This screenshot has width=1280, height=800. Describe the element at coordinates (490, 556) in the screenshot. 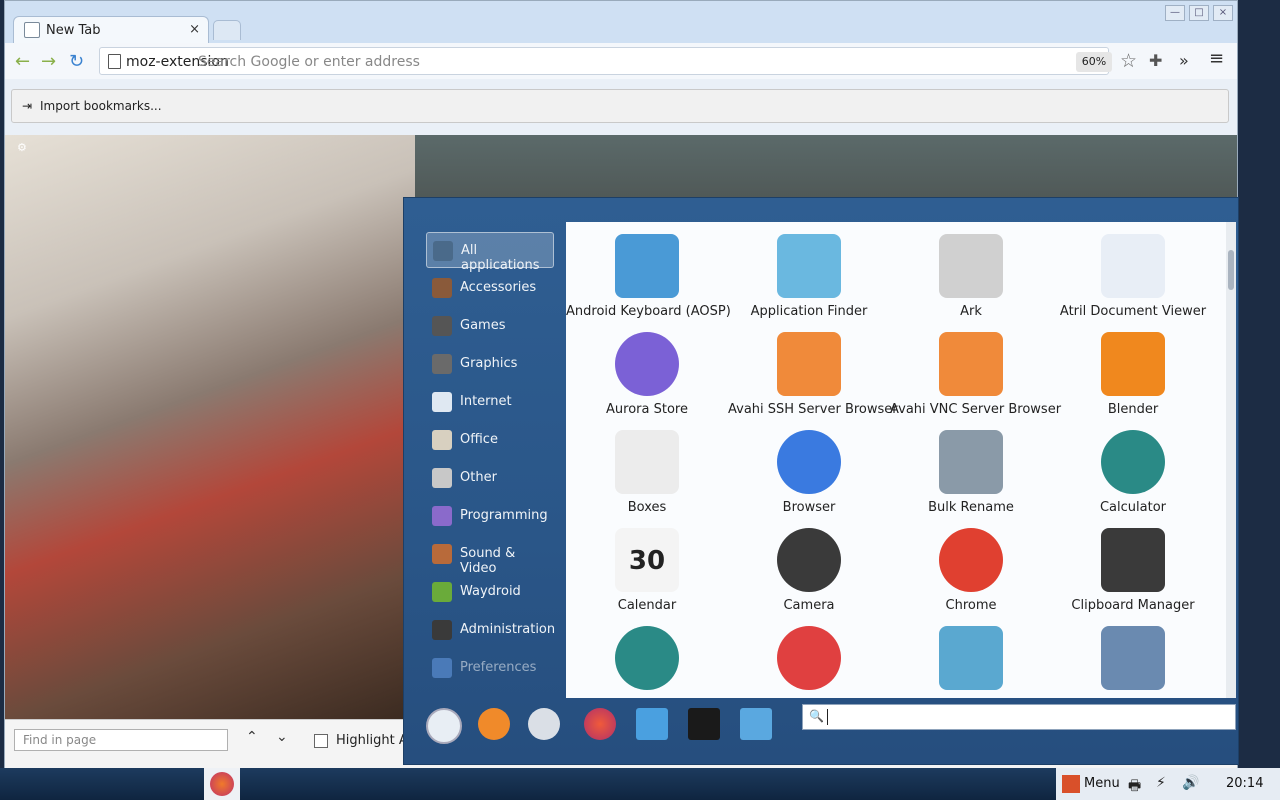

I see `category-sound-video: Sound & Video` at that location.